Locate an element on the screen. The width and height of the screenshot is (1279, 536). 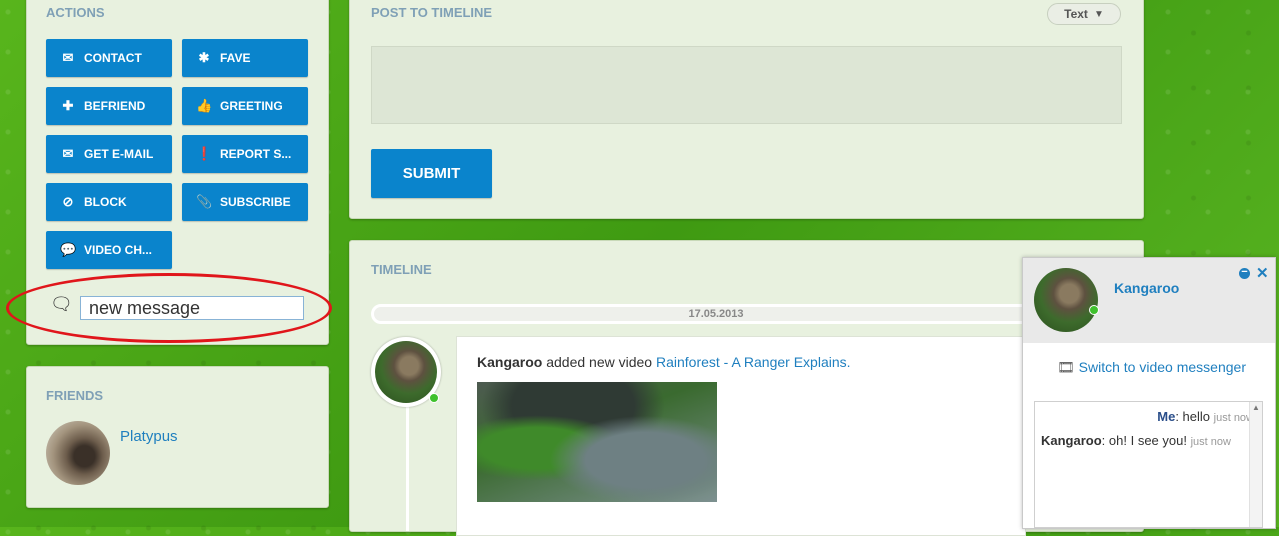
message-time-me: just now is located at coordinates (1233, 418).